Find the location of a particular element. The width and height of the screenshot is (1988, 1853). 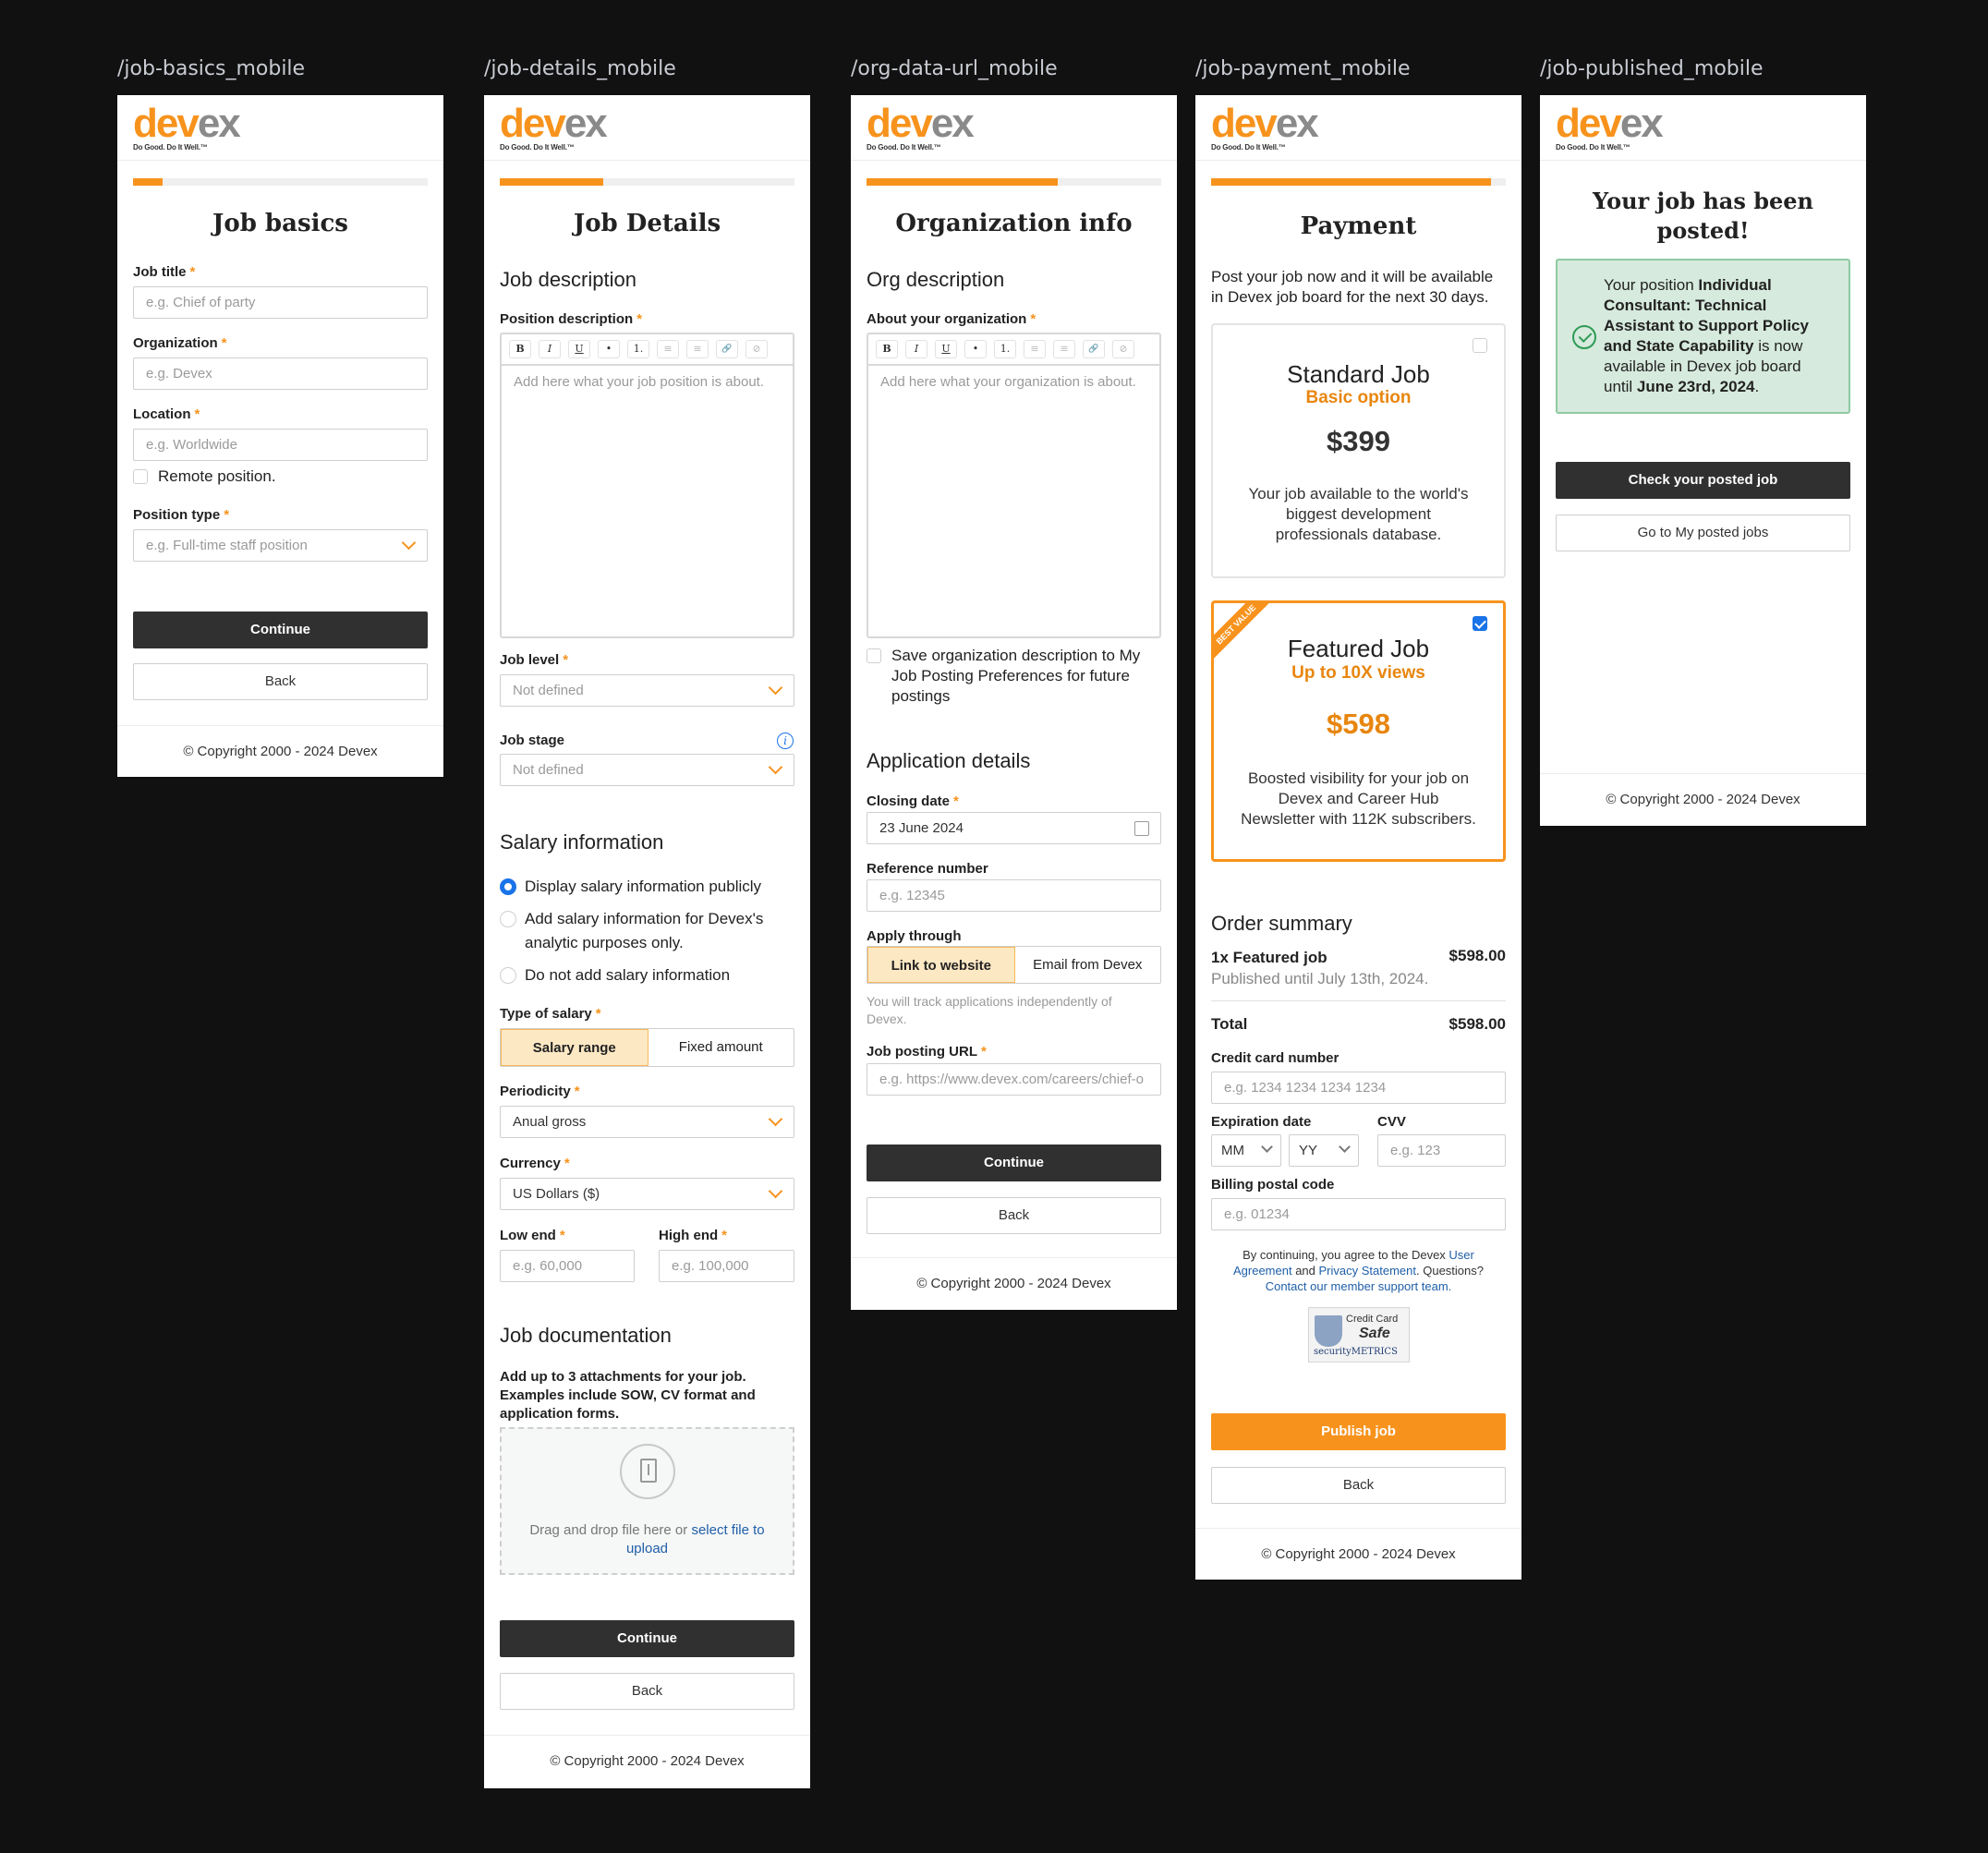

location-label: Location * is located at coordinates (166, 414).